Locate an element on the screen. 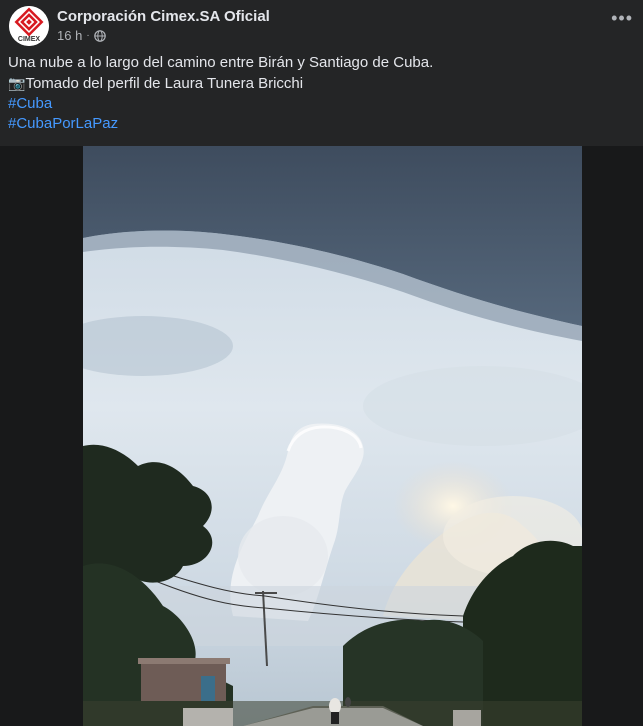  cimex-logo-icon: CIMEX is located at coordinates (29, 26).